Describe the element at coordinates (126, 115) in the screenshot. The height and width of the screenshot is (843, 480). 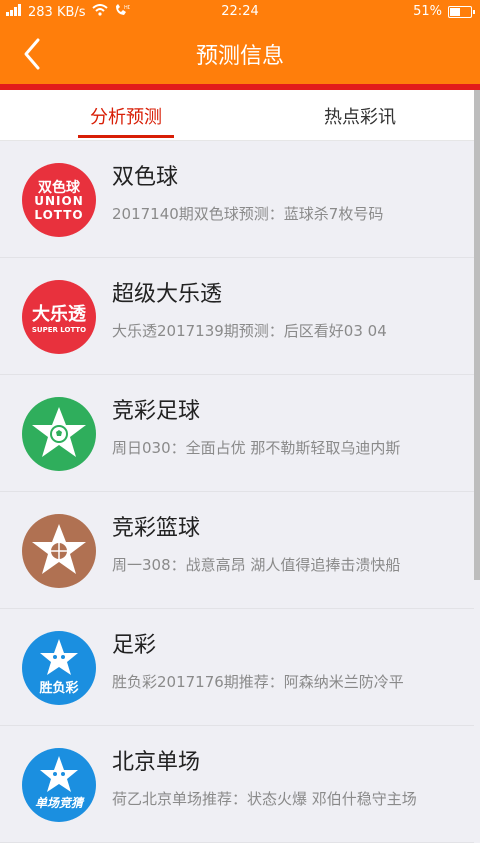
I see `tab-analysis: 分析预测` at that location.